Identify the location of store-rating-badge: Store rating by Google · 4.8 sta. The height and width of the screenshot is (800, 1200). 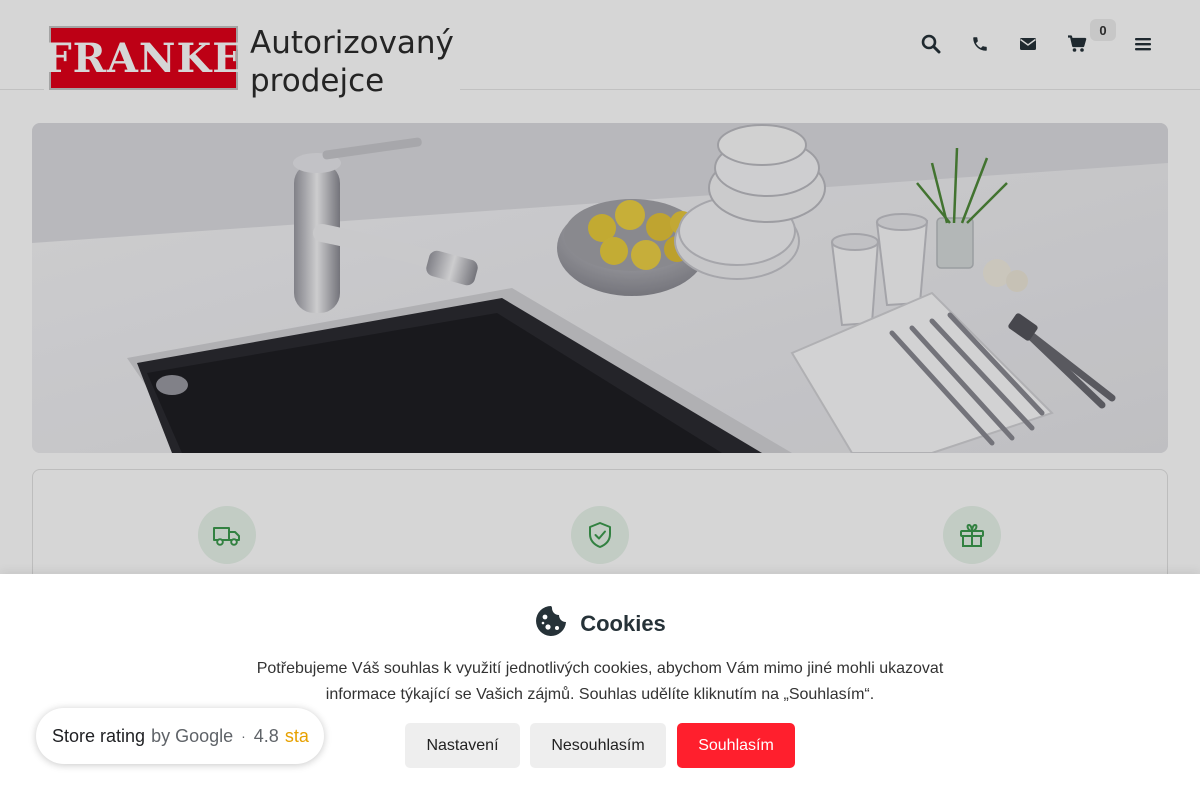
(180, 736).